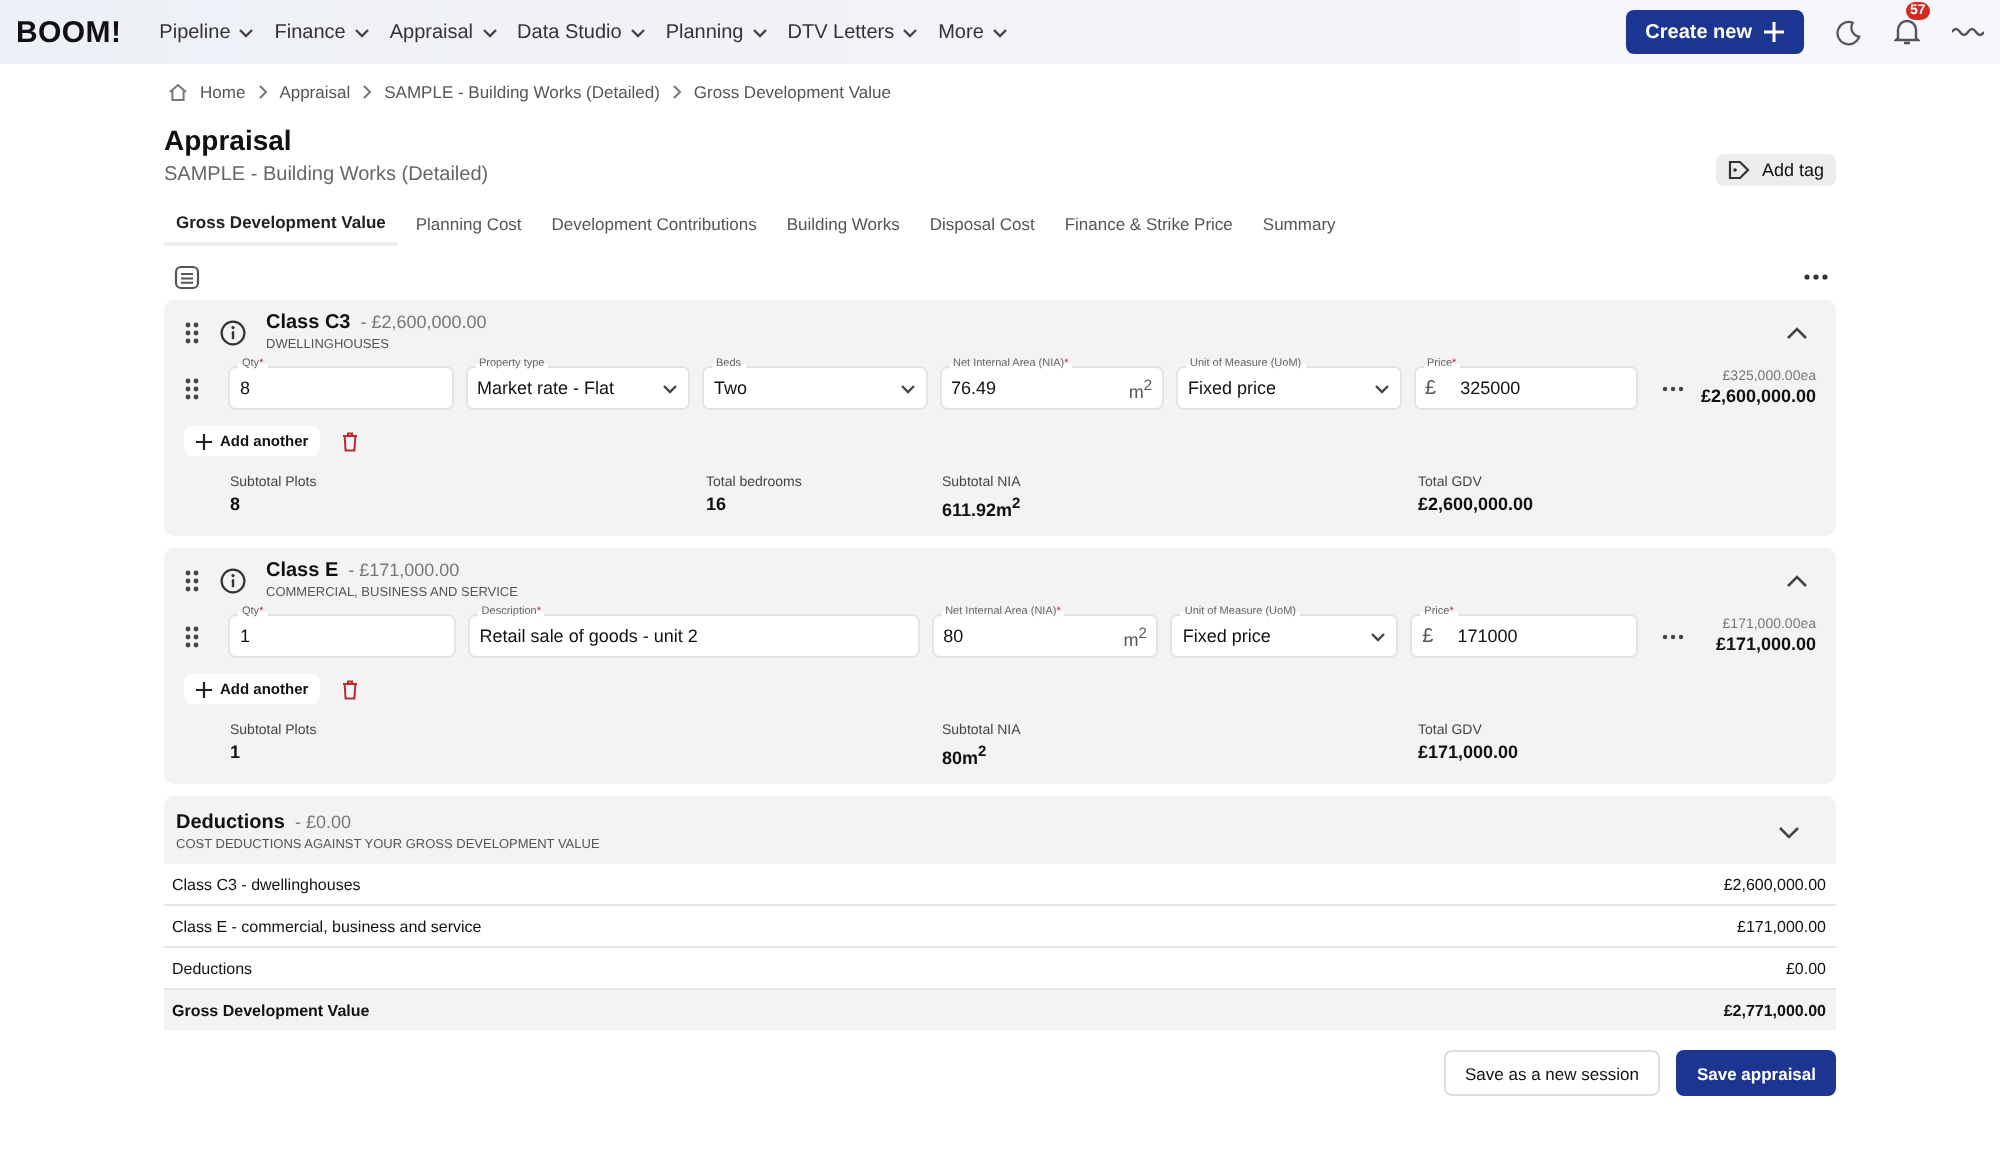 Image resolution: width=2000 pixels, height=1154 pixels. Describe the element at coordinates (229, 140) in the screenshot. I see `page-title: Appraisal` at that location.